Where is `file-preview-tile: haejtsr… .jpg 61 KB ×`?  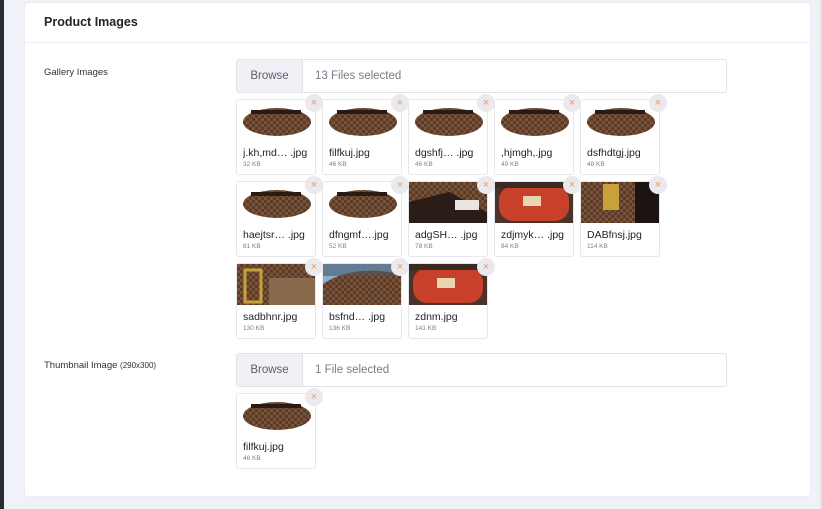 file-preview-tile: haejtsr… .jpg 61 KB × is located at coordinates (279, 216).